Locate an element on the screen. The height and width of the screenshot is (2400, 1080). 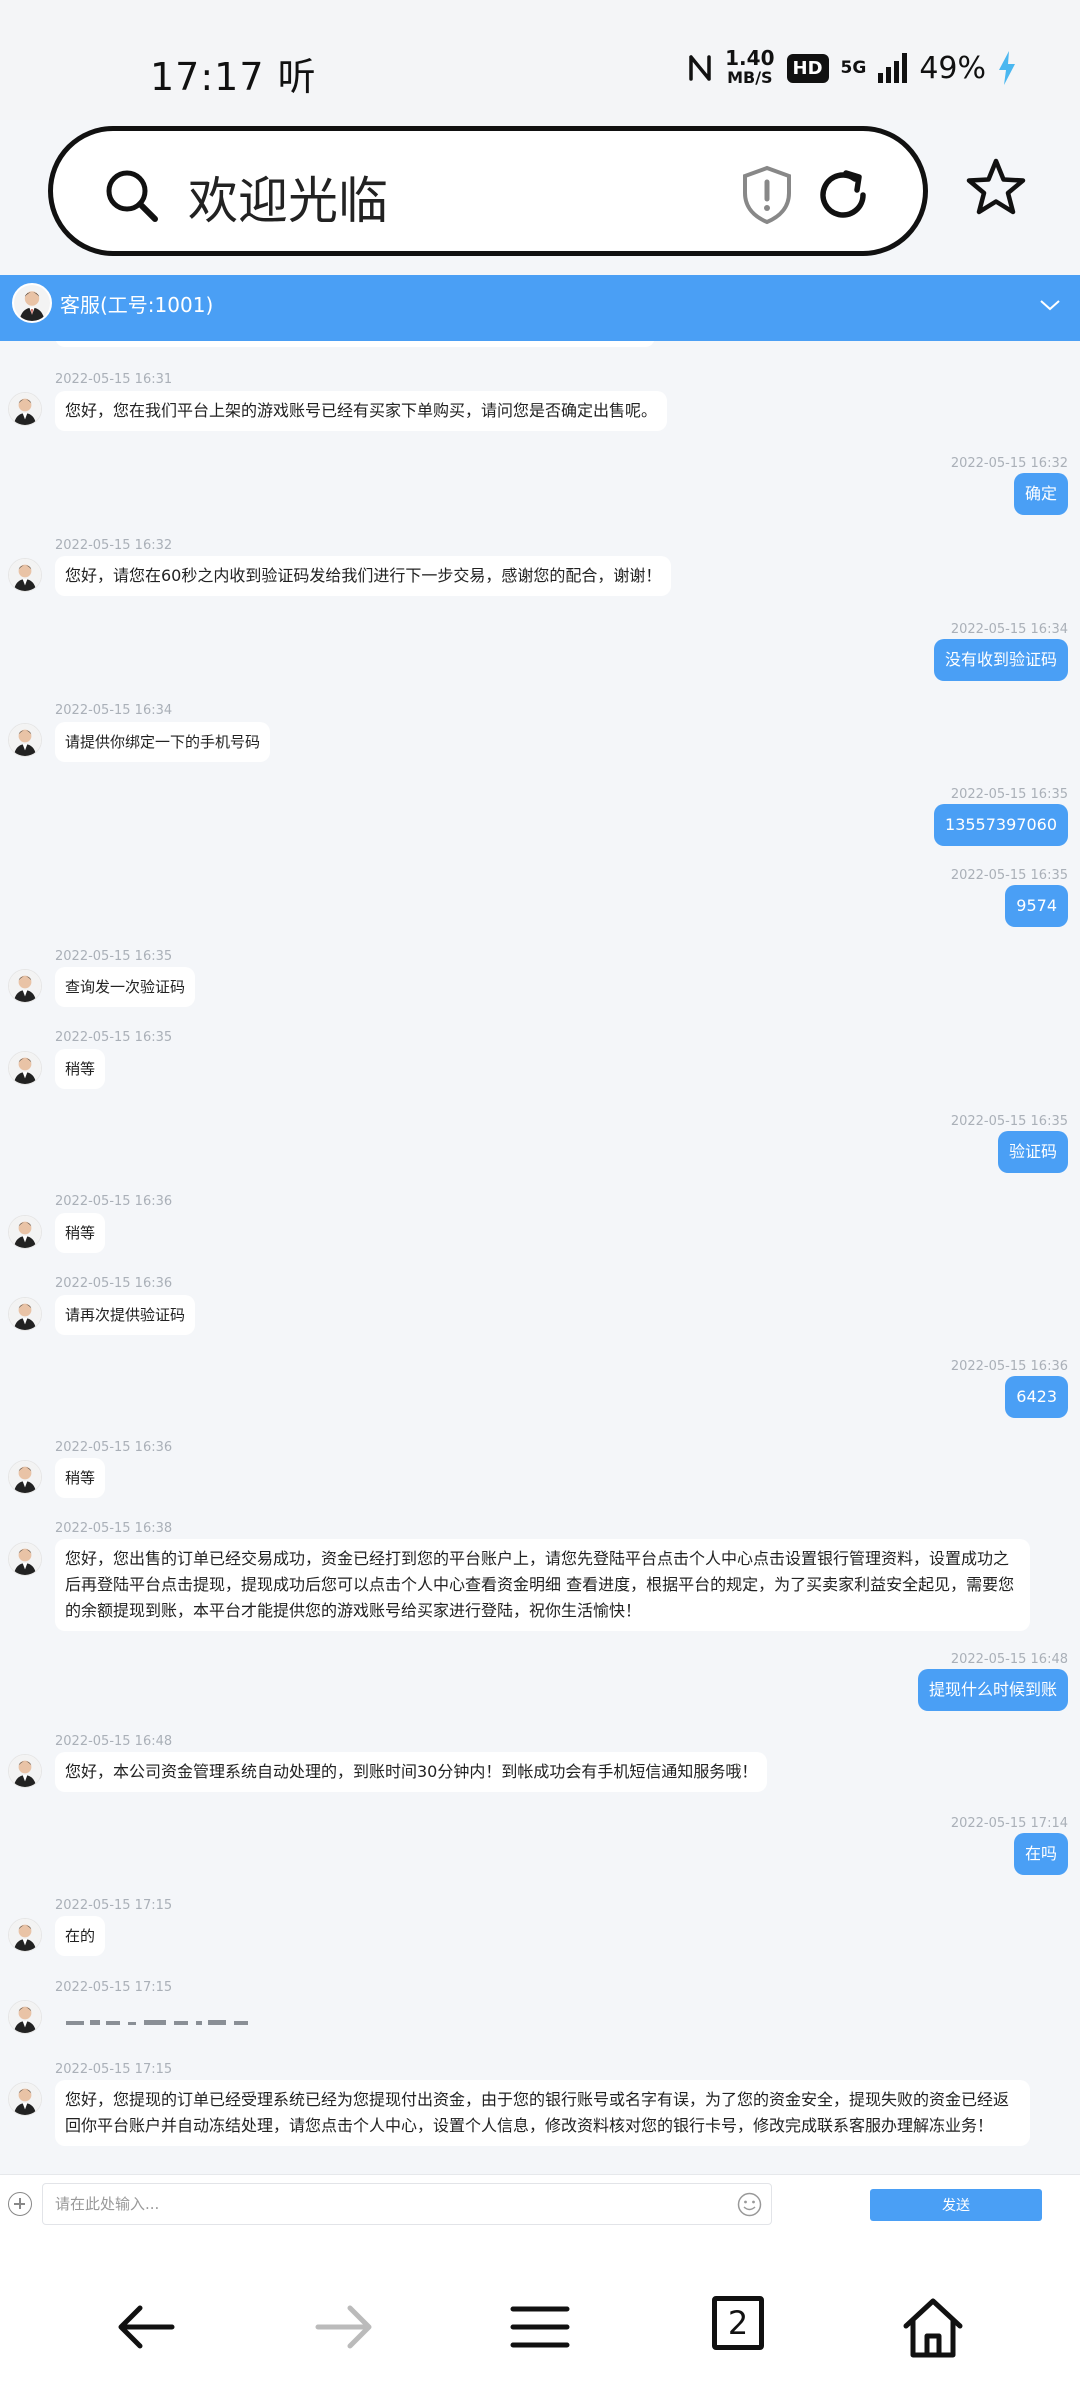
chevron-down-icon is located at coordinates (1050, 305).